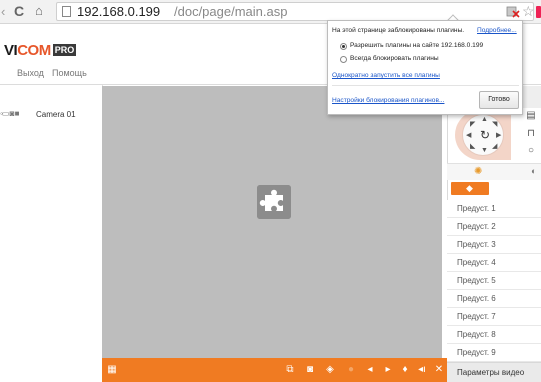 The width and height of the screenshot is (541, 382). I want to click on preset-label: Предуст. 7, so click(476, 316).